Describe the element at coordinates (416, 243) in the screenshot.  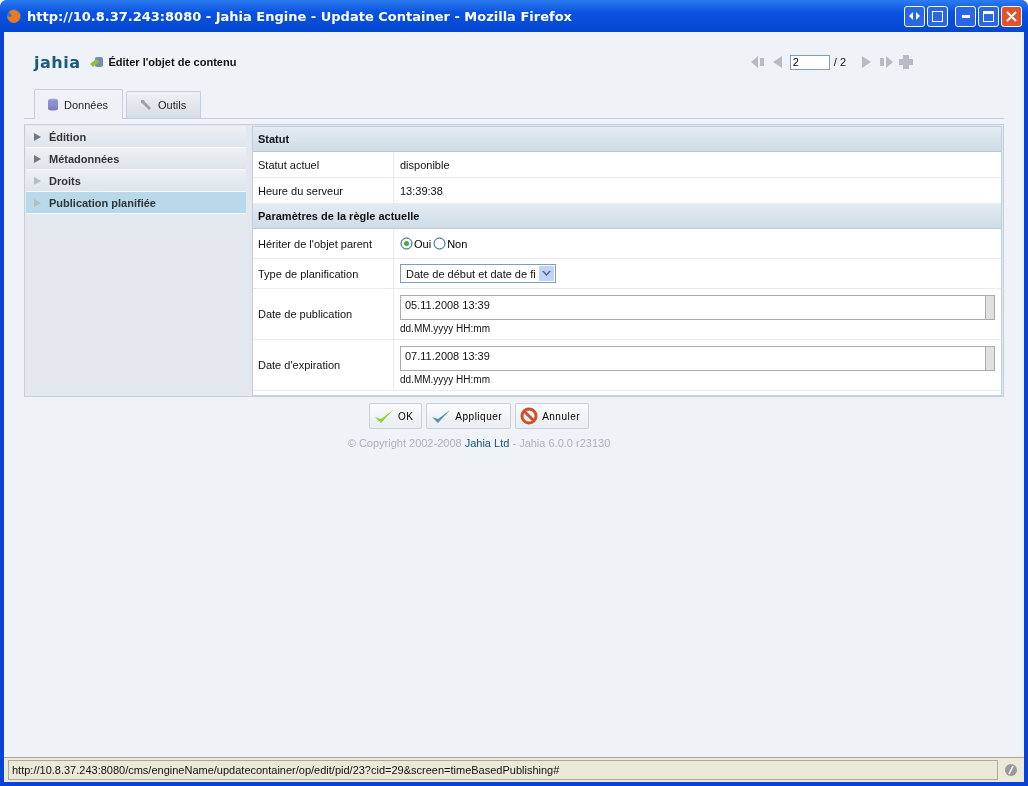
I see `radio-option: Oui` at that location.